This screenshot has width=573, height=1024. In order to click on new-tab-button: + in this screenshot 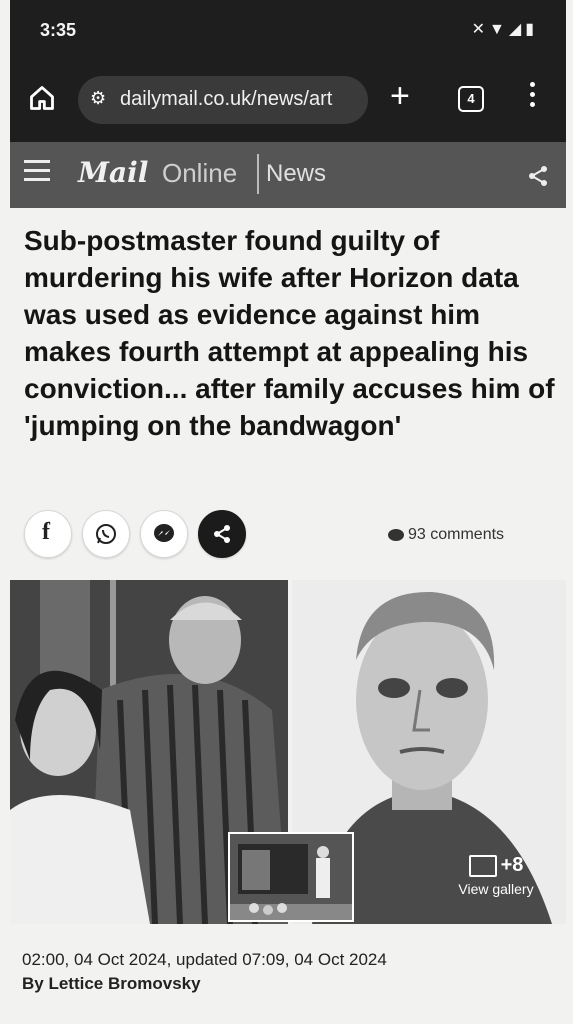, I will do `click(400, 96)`.